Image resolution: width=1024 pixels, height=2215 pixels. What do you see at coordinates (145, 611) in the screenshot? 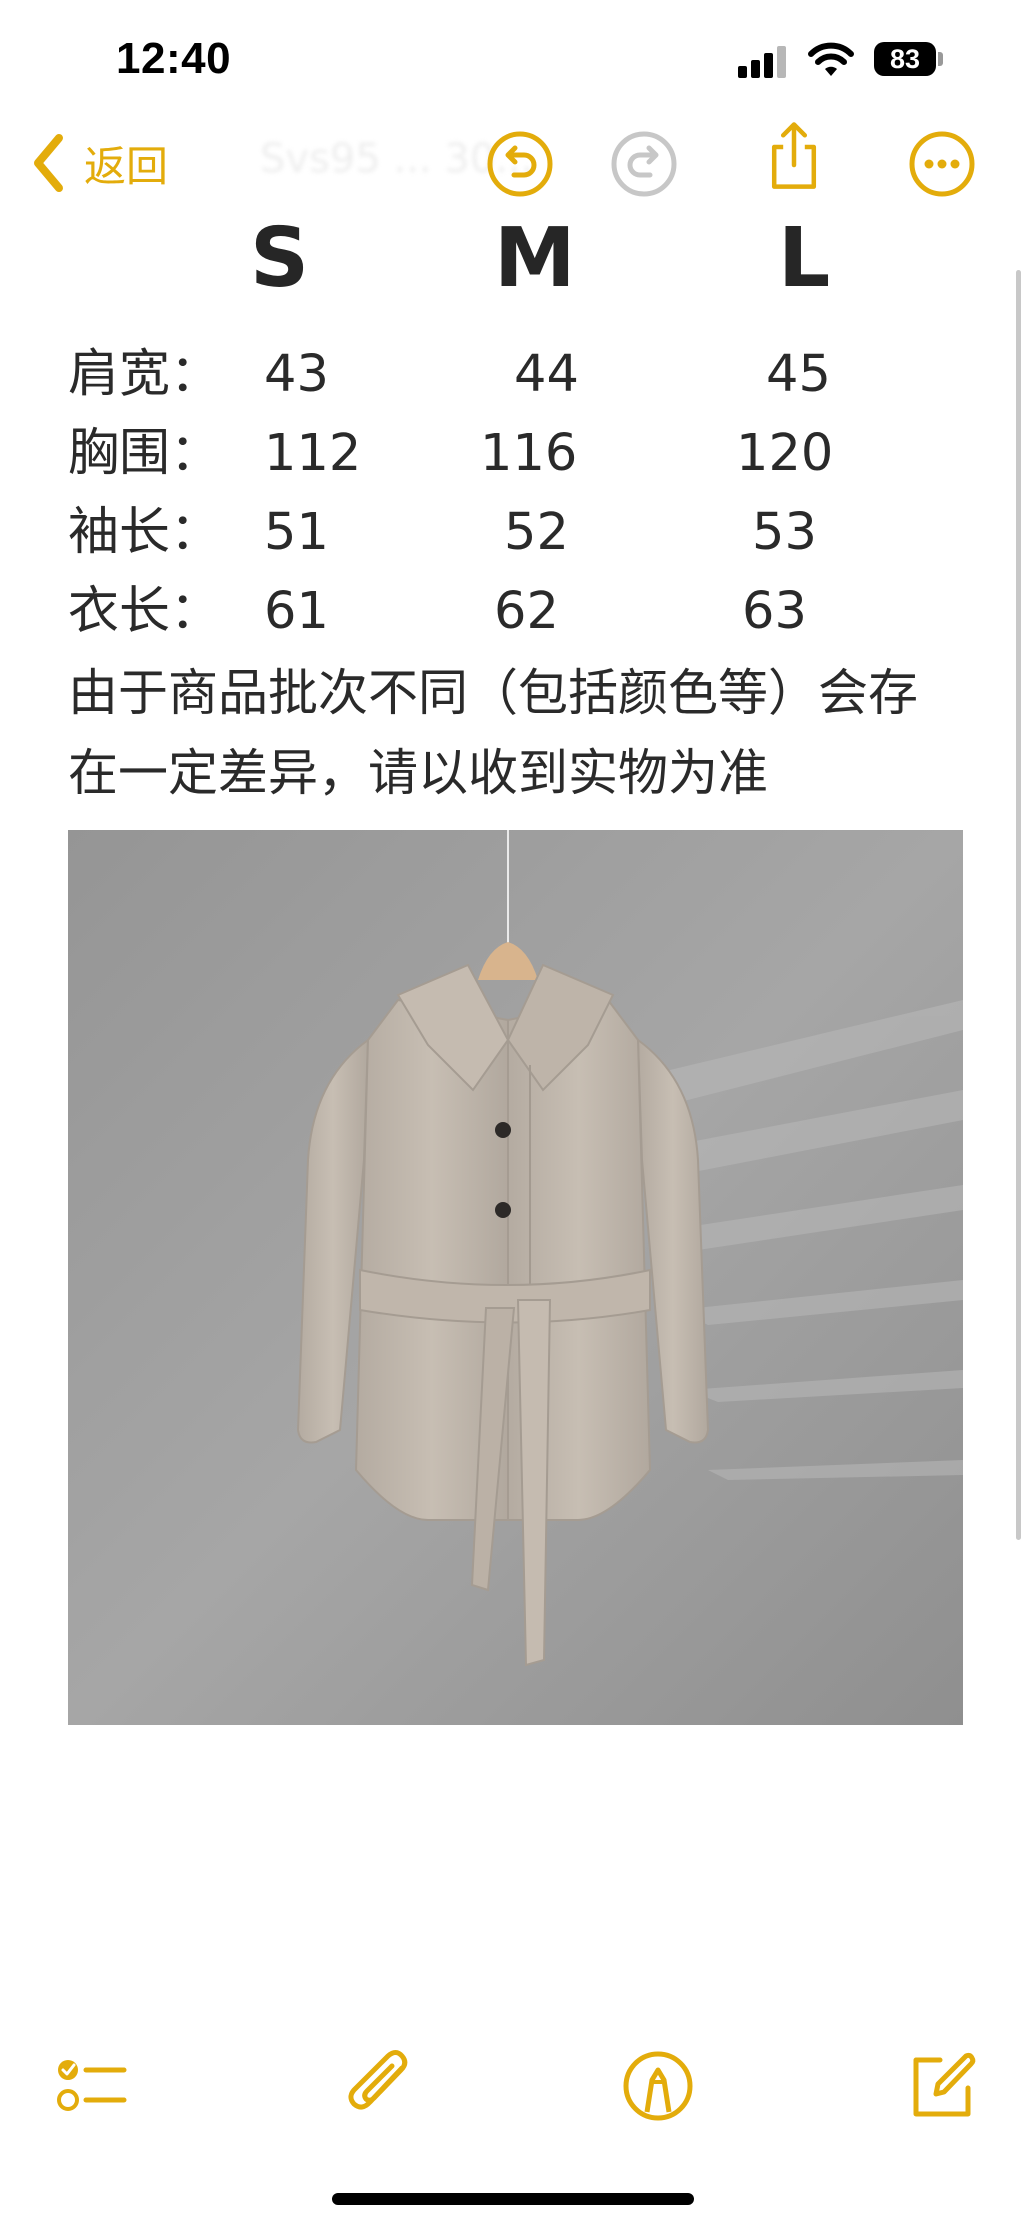
I see `row-label-length: 衣长：` at bounding box center [145, 611].